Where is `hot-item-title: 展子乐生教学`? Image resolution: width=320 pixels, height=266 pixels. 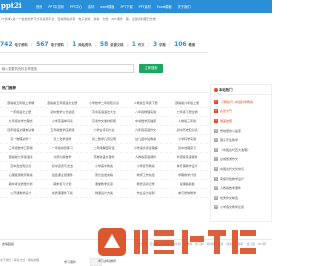
hot-item-title: 展子乐生教学 is located at coordinates (229, 140).